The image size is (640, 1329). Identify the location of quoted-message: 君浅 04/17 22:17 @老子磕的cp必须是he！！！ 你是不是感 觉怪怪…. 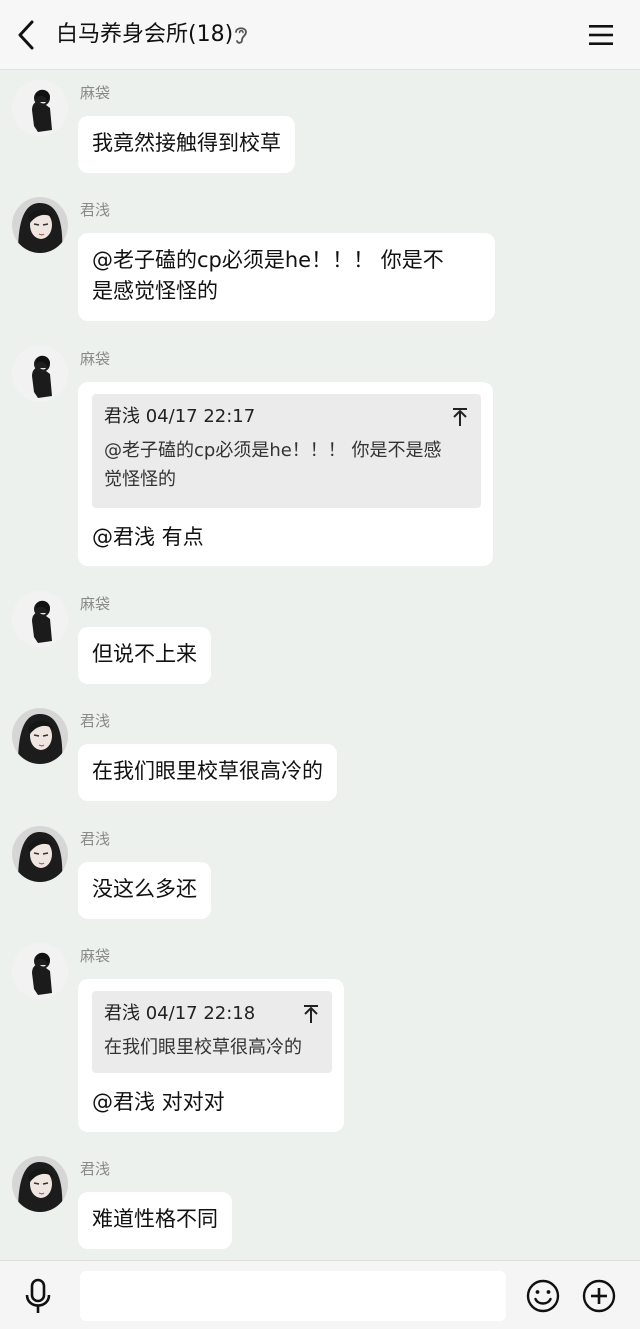
(286, 451).